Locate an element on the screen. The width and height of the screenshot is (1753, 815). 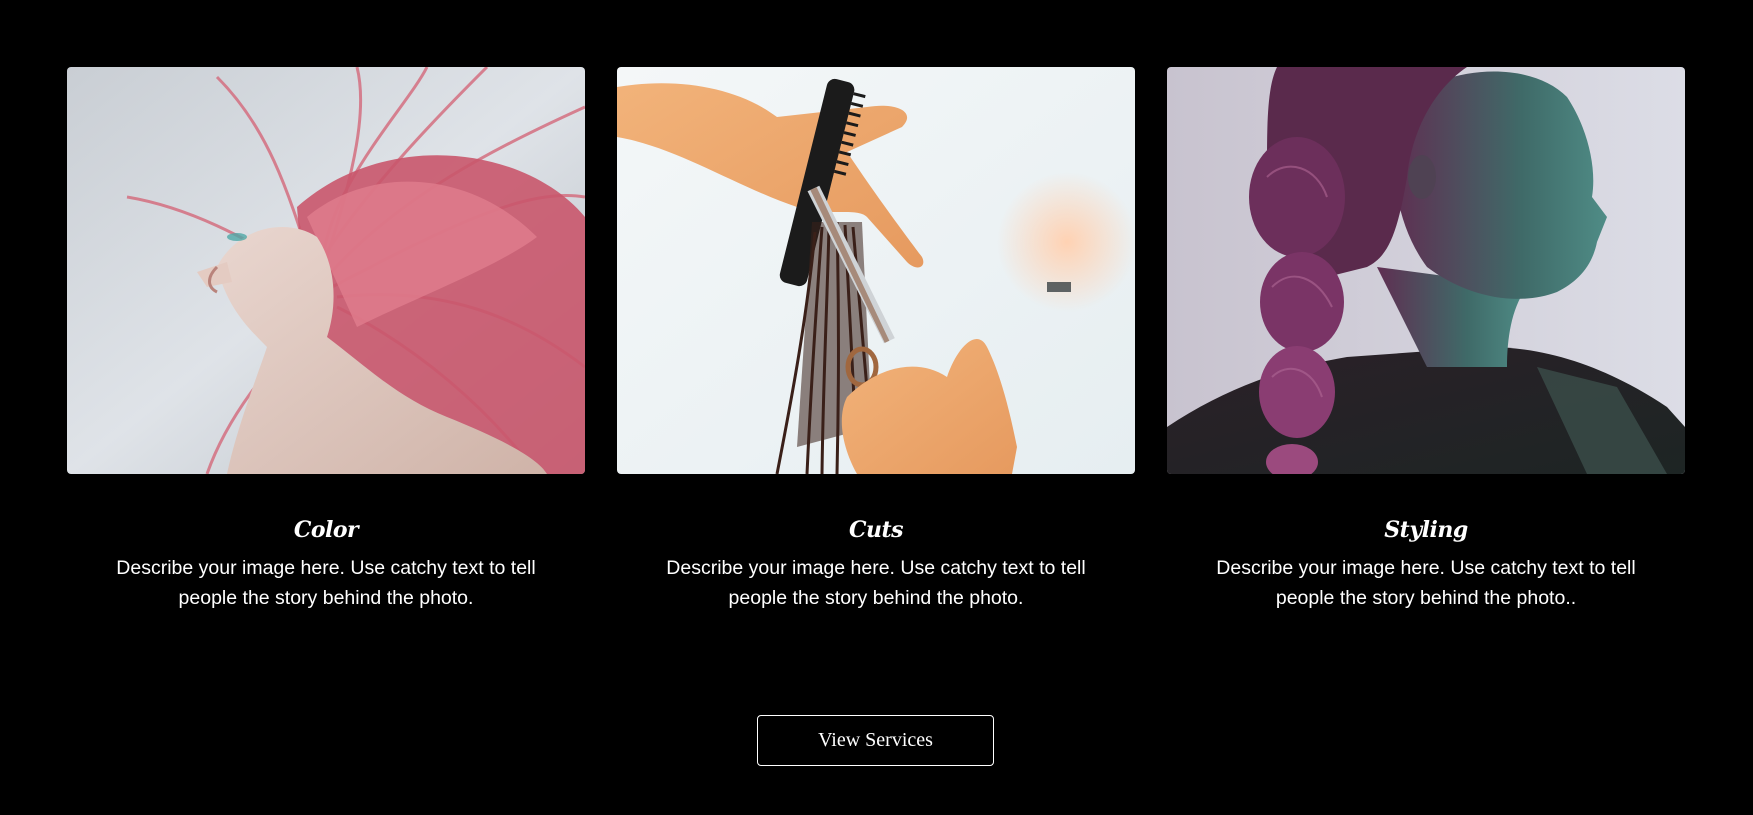
card-title: Styling is located at coordinates (1426, 530).